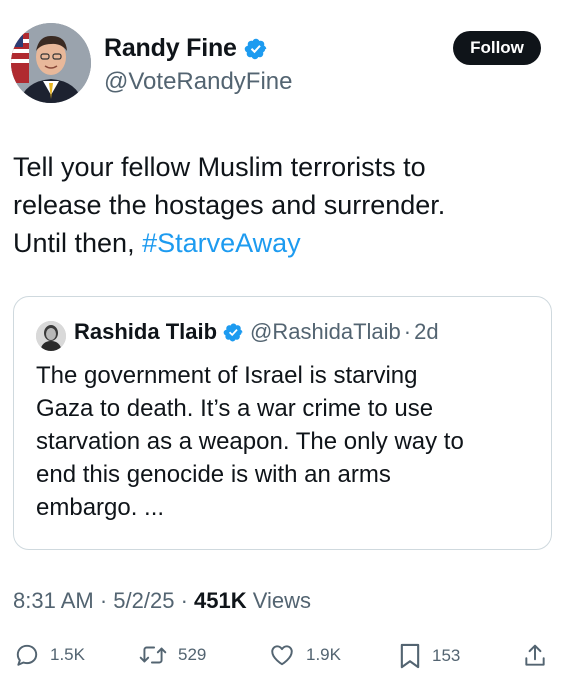 This screenshot has height=680, width=564. Describe the element at coordinates (51, 336) in the screenshot. I see `quoted-author-avatar` at that location.